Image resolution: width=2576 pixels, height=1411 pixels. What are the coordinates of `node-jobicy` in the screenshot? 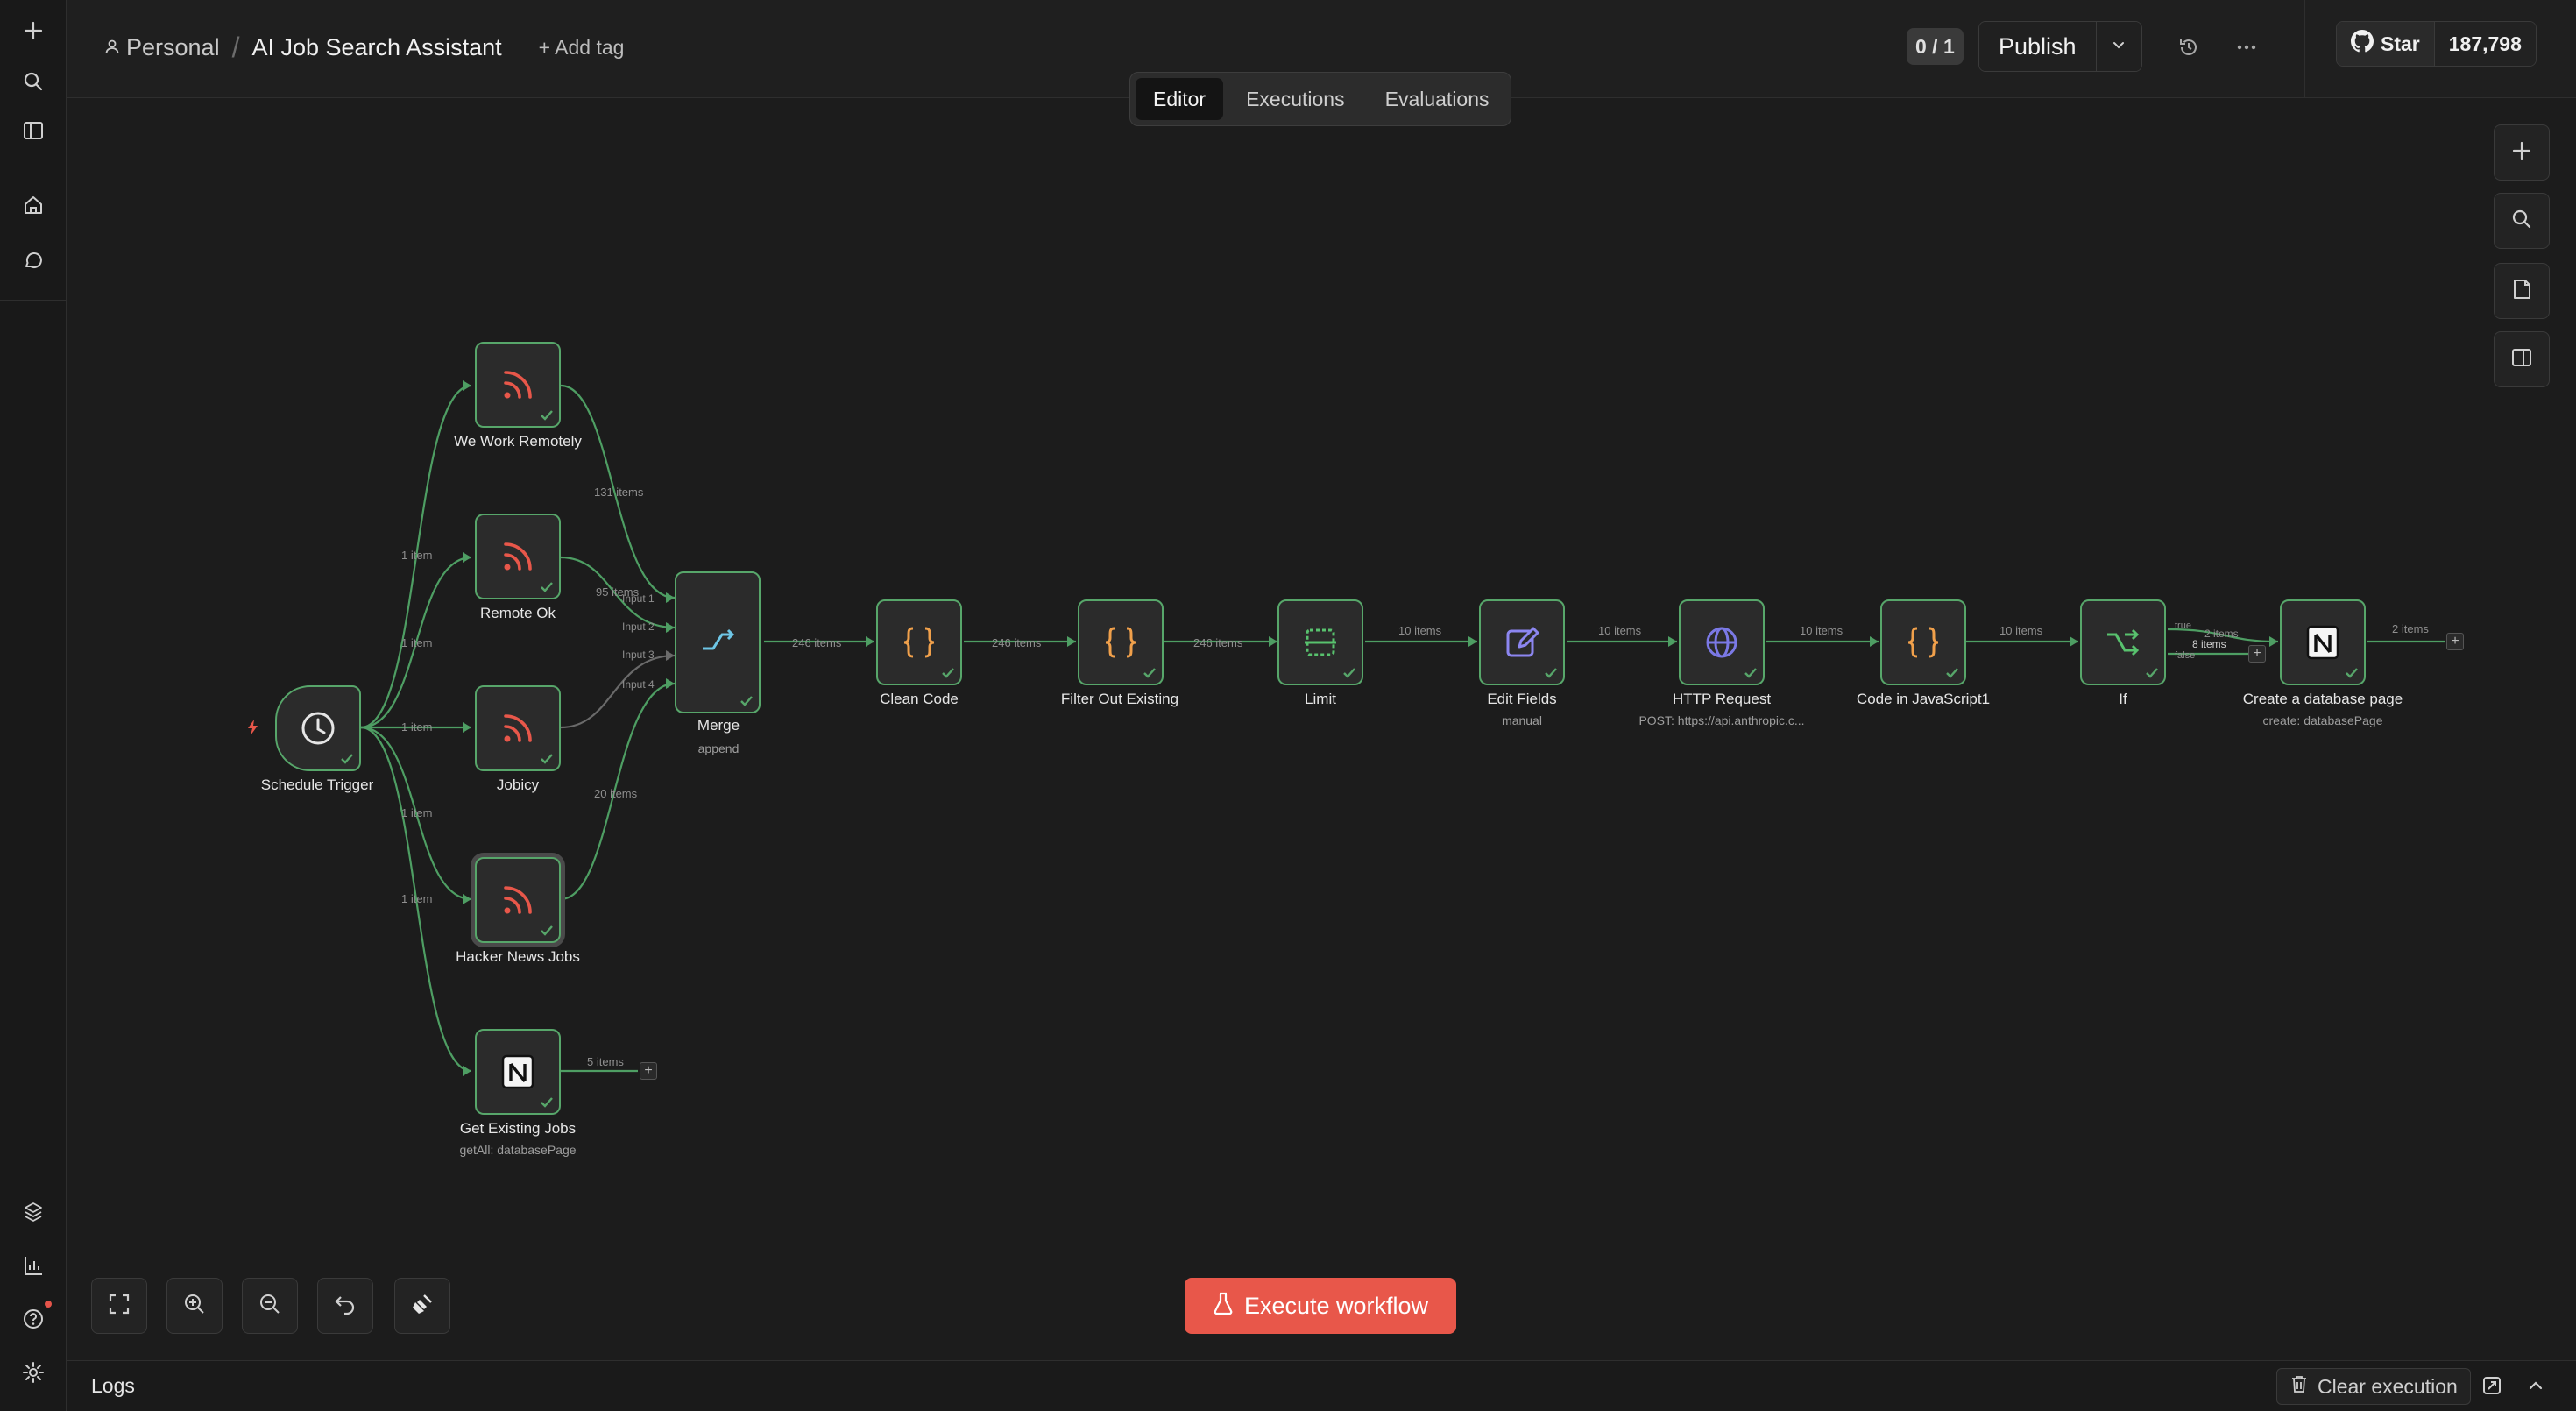 It's located at (518, 728).